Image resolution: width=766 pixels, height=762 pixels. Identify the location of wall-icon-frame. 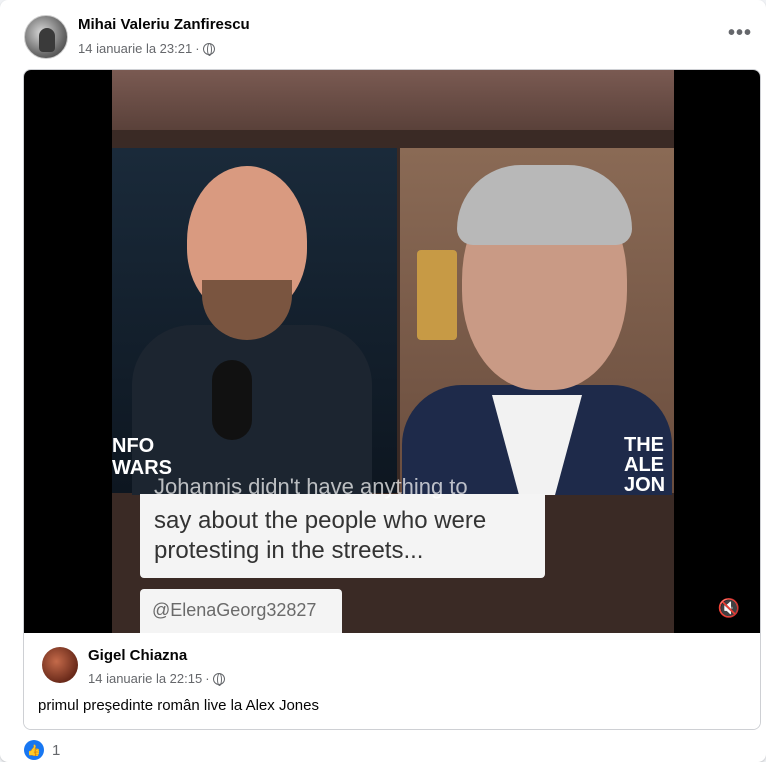
(437, 295).